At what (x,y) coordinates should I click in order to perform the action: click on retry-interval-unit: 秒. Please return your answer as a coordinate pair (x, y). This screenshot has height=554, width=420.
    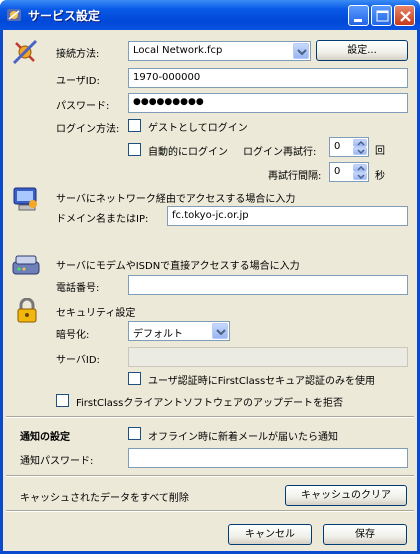
    Looking at the image, I should click on (380, 176).